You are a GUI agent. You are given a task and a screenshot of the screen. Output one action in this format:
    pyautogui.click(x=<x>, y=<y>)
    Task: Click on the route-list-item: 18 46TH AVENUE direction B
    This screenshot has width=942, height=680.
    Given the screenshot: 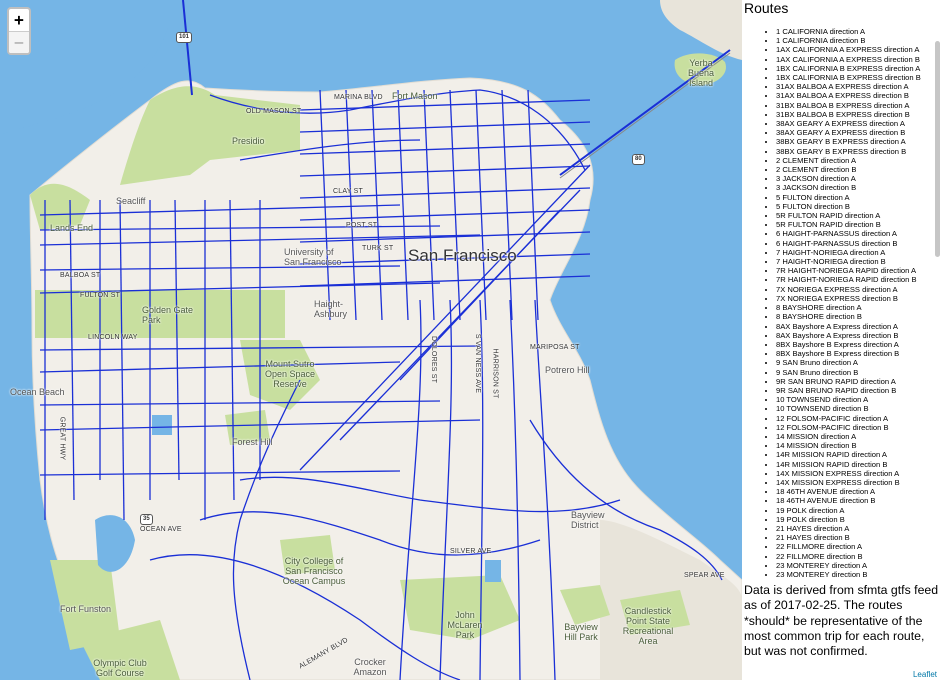 What is the action you would take?
    pyautogui.click(x=859, y=500)
    